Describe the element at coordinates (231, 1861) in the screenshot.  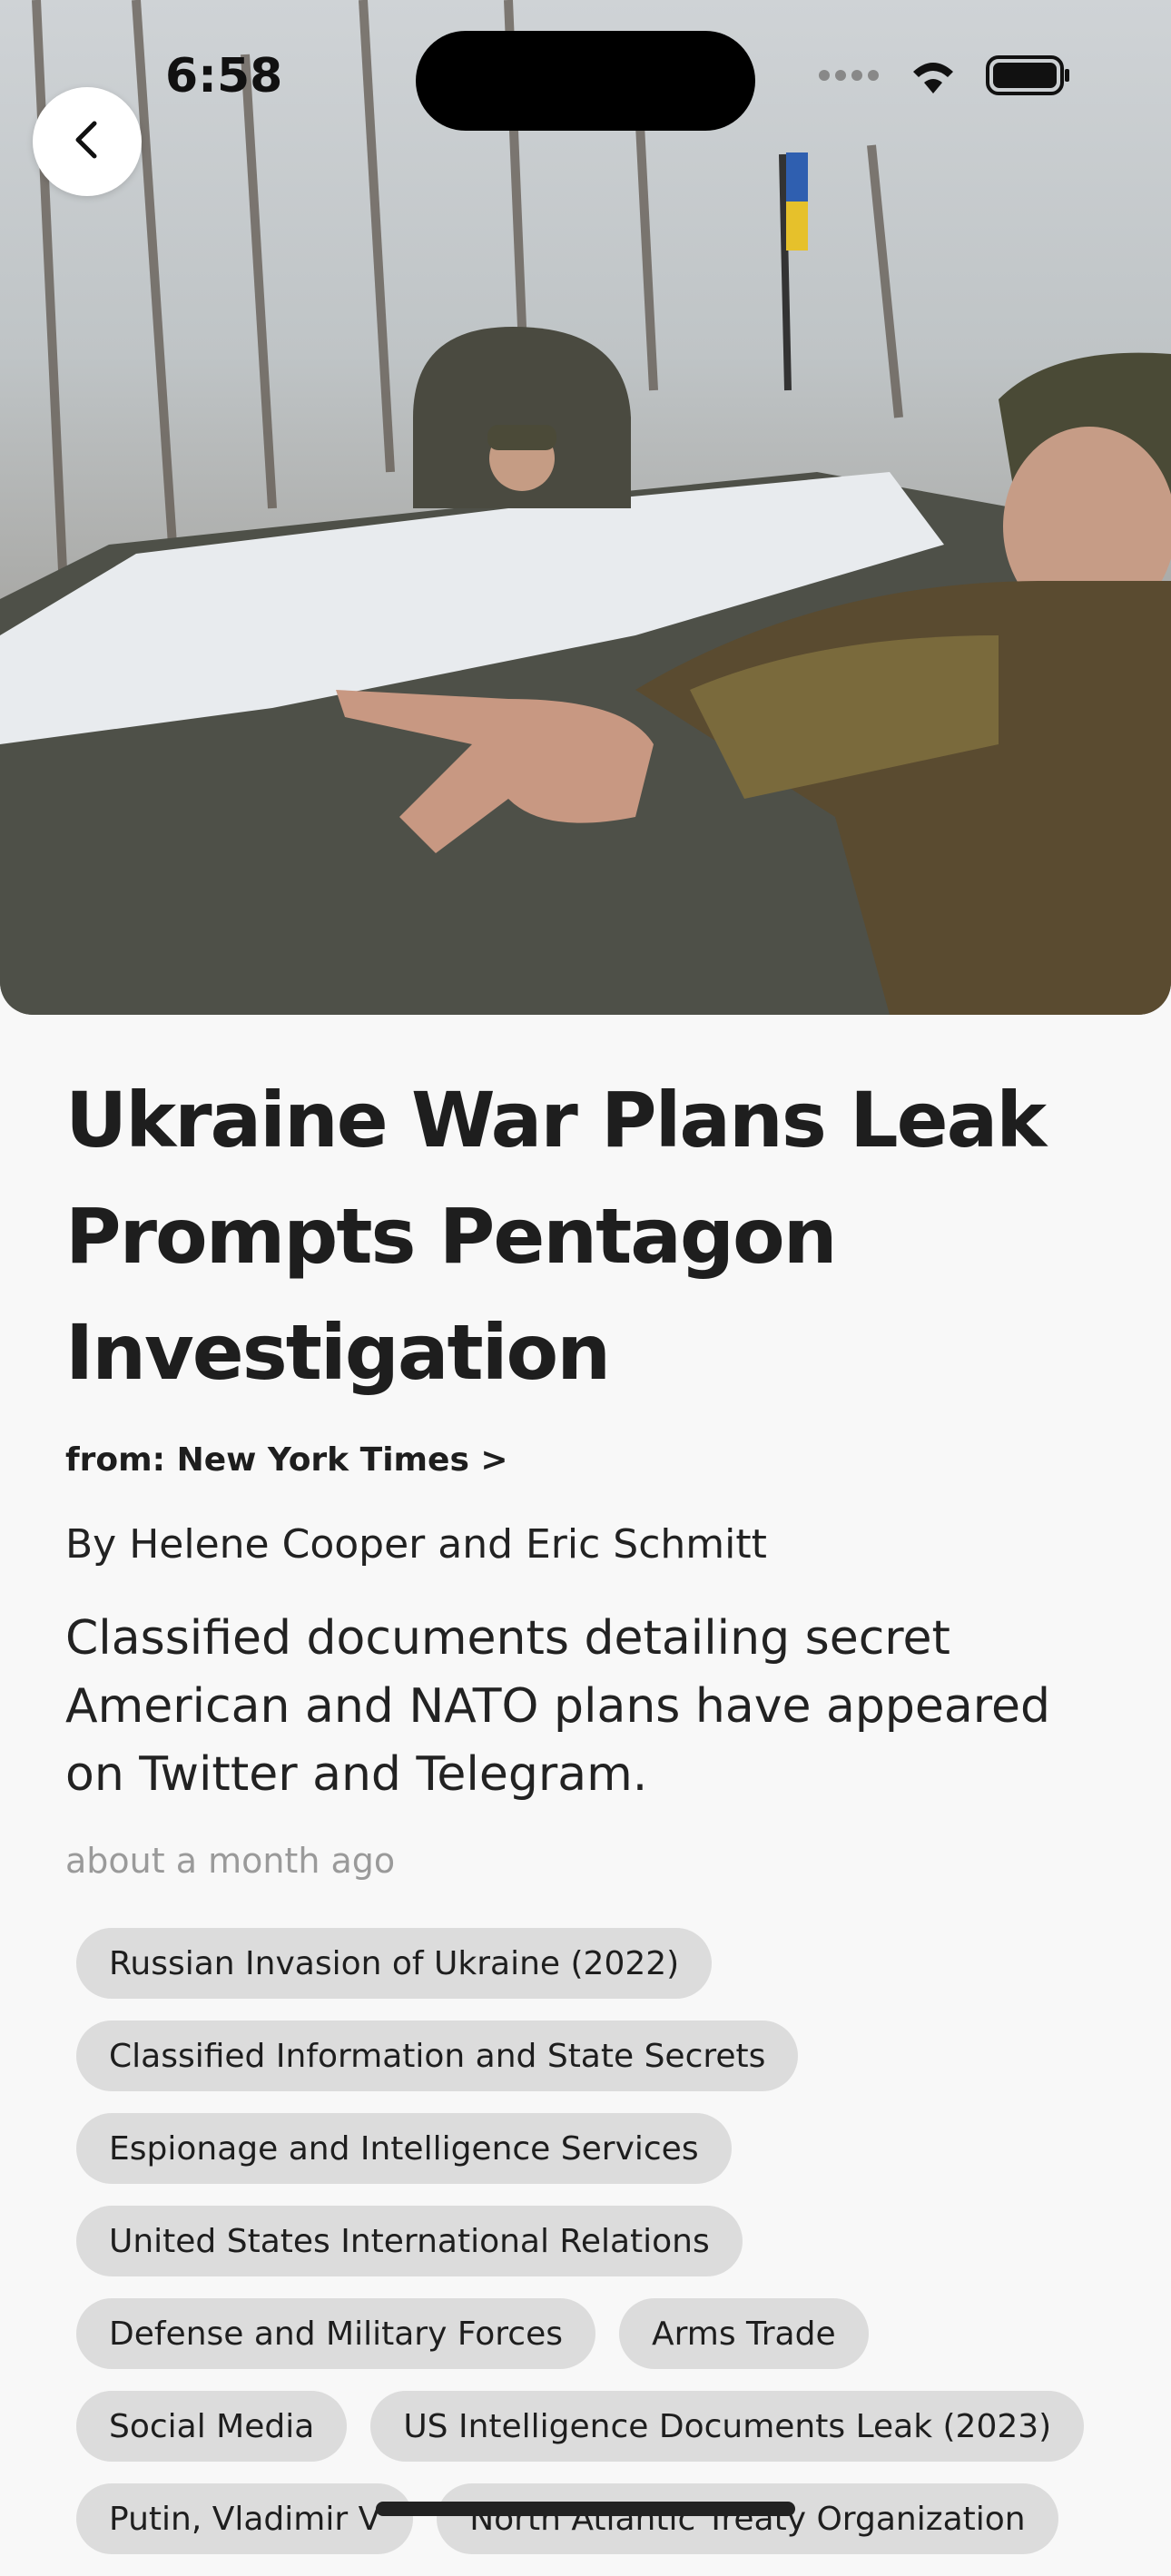
I see `published-time: about a month ago` at that location.